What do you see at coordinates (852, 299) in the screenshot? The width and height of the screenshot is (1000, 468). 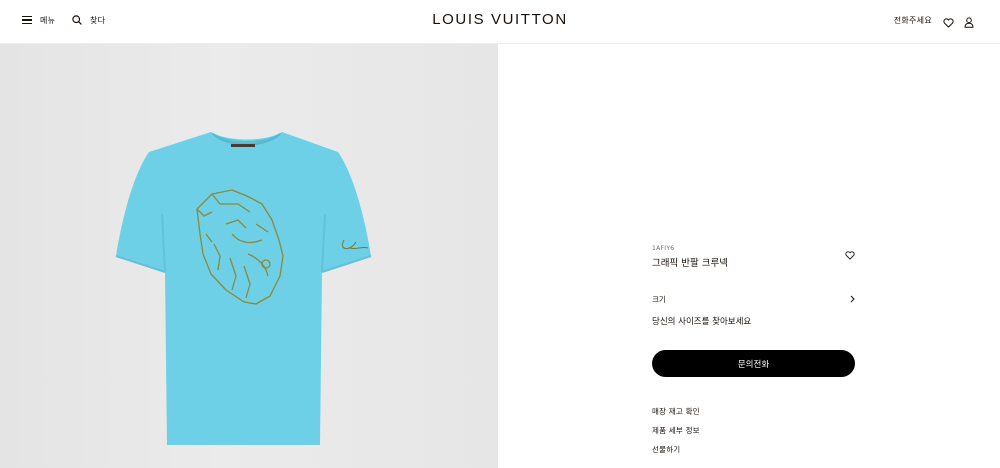 I see `chevron-right-icon` at bounding box center [852, 299].